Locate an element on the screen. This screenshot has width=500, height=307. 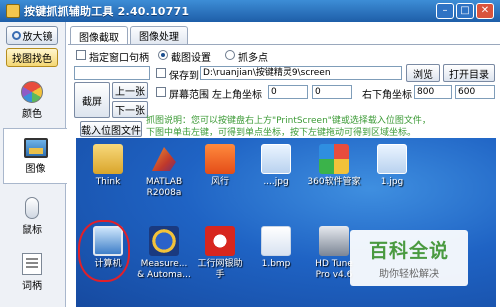
sidebar-item-image: 图像 is located at coordinates (35, 156).